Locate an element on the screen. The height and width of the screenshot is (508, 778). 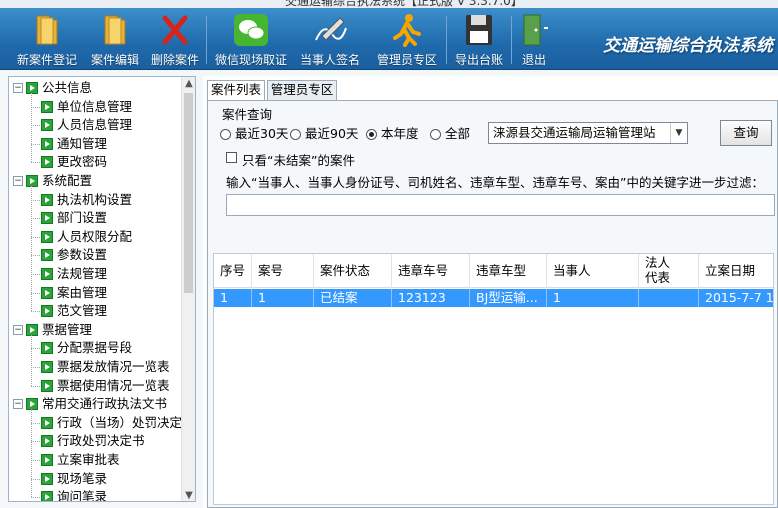
tree-item-label: 更改密码 is located at coordinates (82, 162).